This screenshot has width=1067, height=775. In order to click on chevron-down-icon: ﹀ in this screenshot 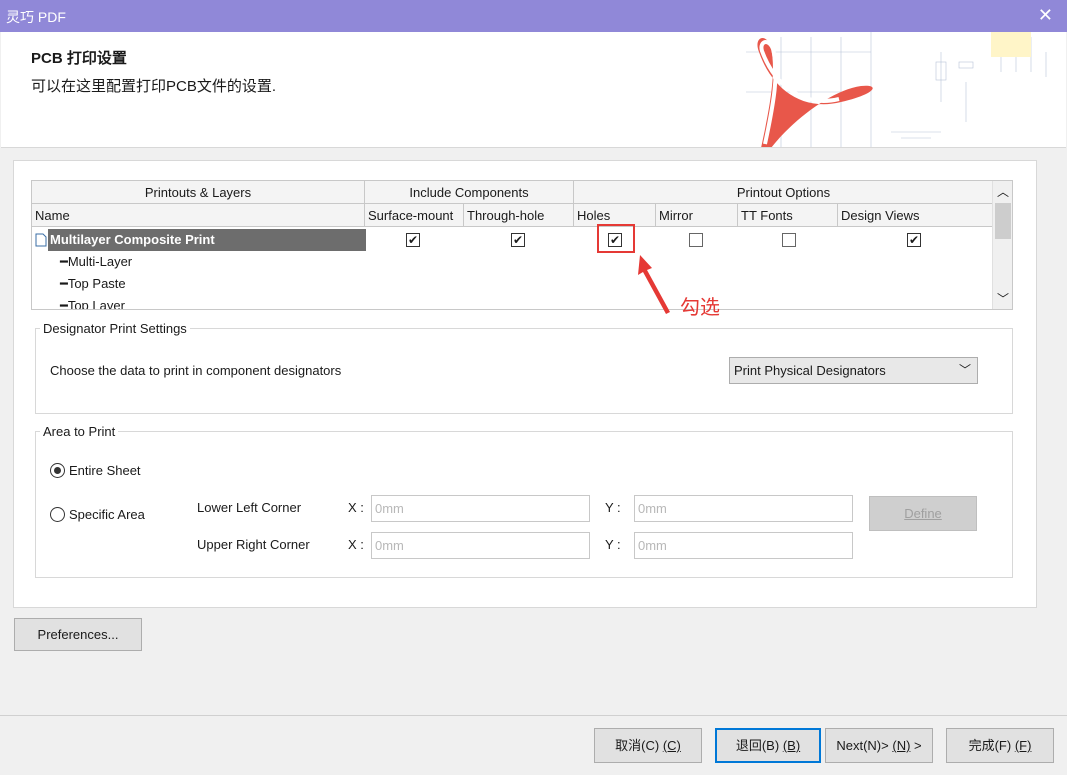, I will do `click(964, 370)`.